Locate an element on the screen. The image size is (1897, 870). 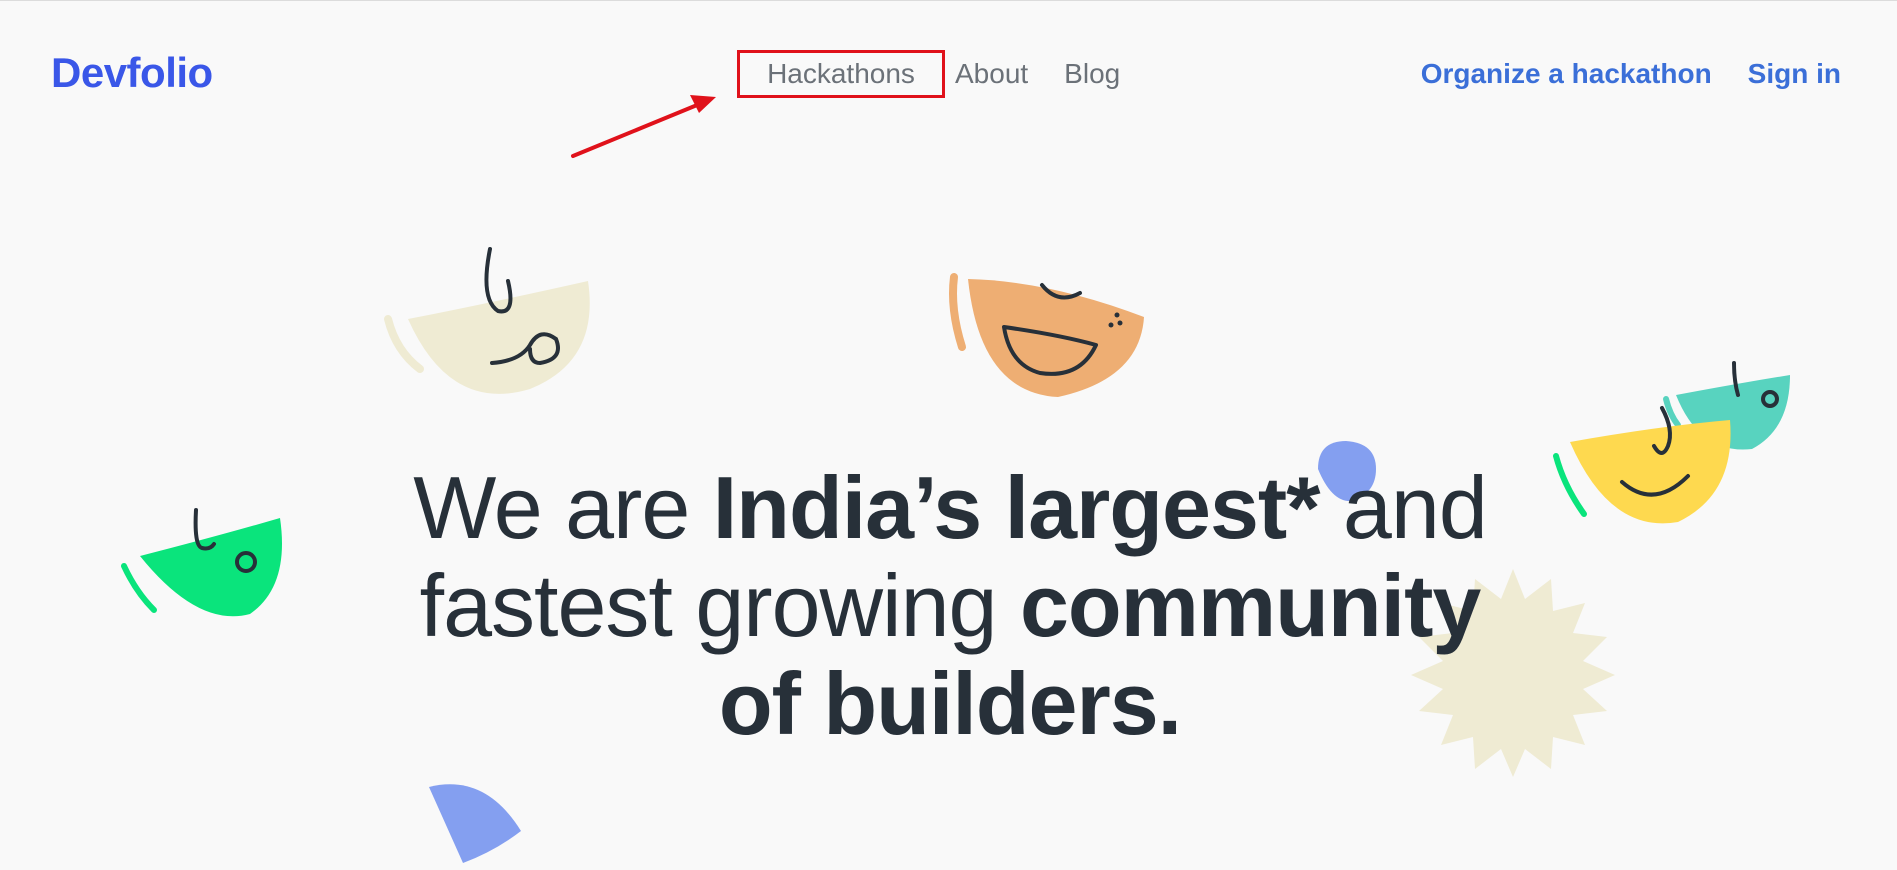
organize-hackathon-link: Organize a hackathon is located at coordinates (1566, 74).